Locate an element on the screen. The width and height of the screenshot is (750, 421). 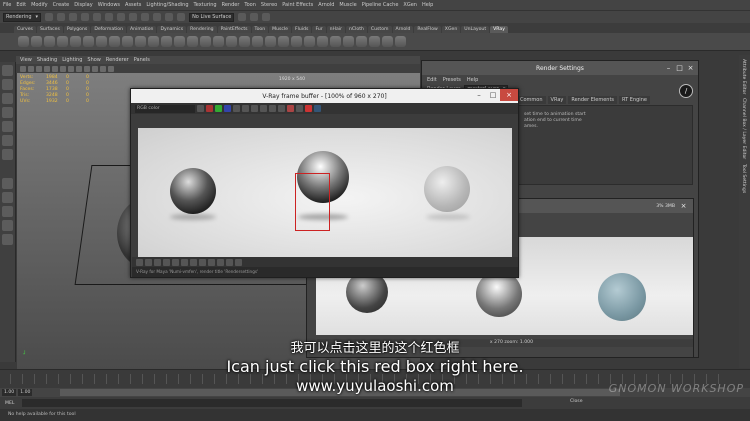
shelf-tab: Custom is located at coordinates (379, 29).